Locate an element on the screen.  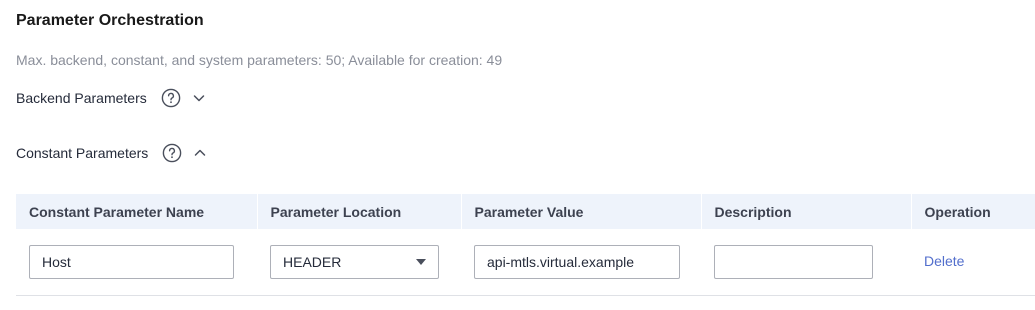
chevron-down-icon is located at coordinates (199, 98).